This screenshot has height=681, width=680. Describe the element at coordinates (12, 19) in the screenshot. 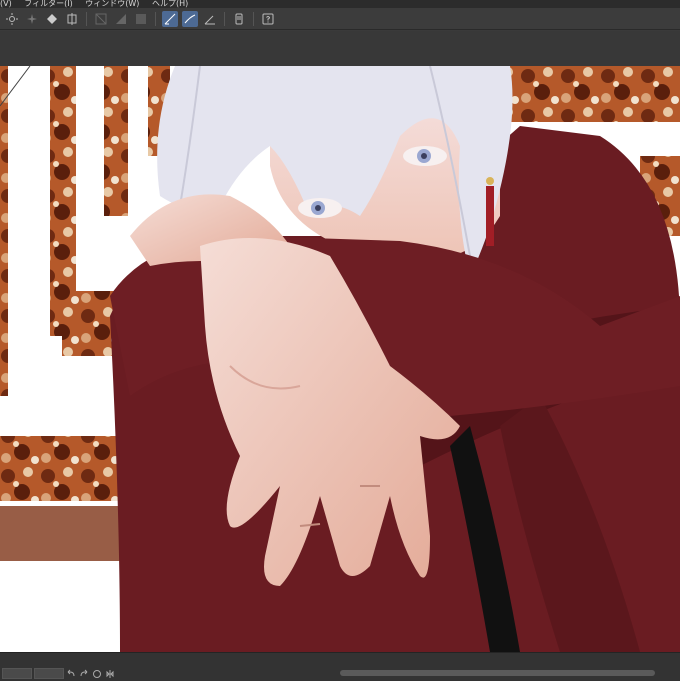

I see `sun-icon` at that location.